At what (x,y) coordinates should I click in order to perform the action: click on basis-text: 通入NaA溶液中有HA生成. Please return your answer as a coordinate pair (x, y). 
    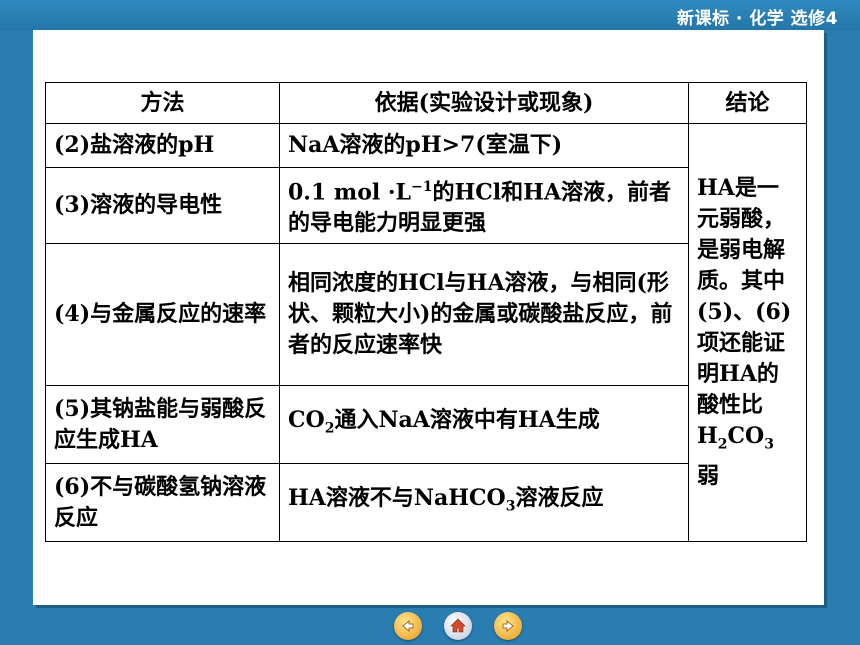
    Looking at the image, I should click on (467, 419).